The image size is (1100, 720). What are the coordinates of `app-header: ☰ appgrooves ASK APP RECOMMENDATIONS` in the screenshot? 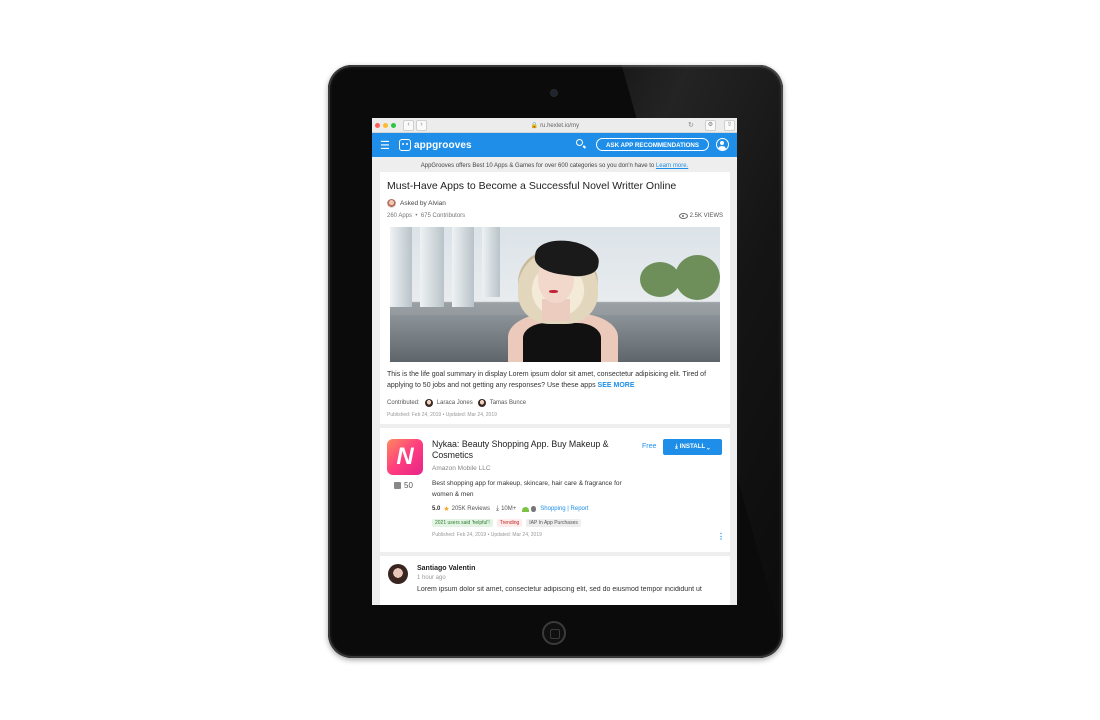 It's located at (554, 145).